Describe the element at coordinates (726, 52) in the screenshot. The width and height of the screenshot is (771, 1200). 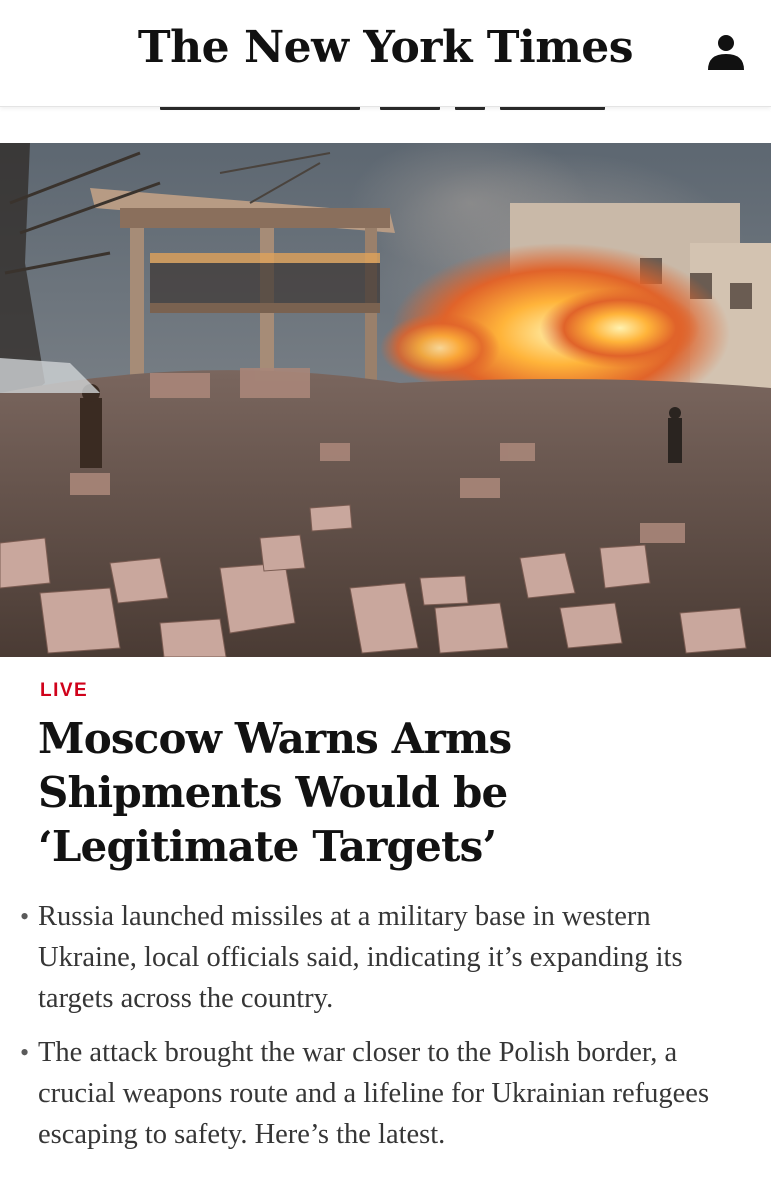
I see `account-icon` at that location.